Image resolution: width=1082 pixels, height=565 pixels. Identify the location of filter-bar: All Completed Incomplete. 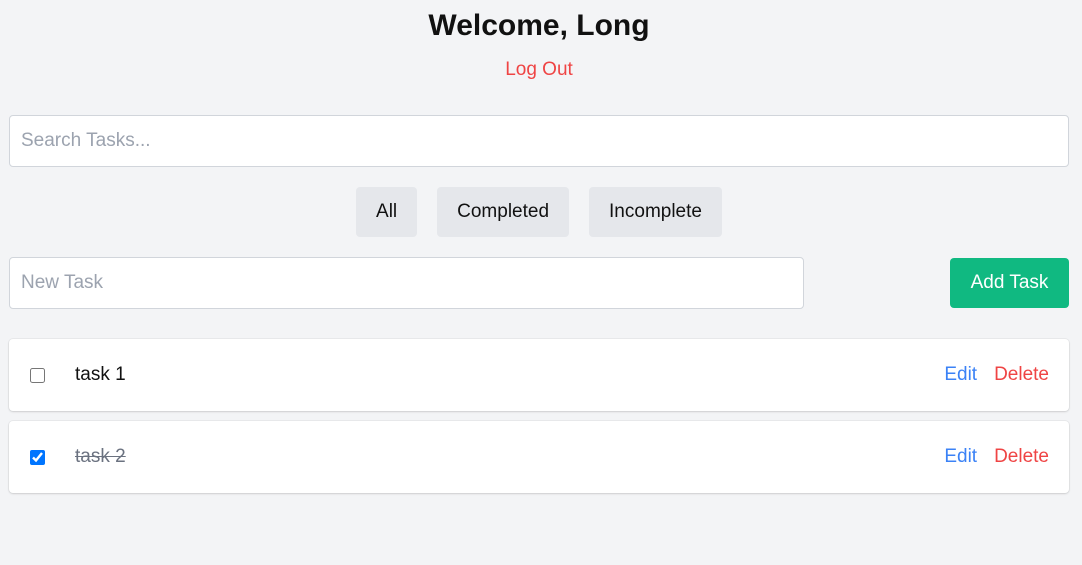
(539, 212).